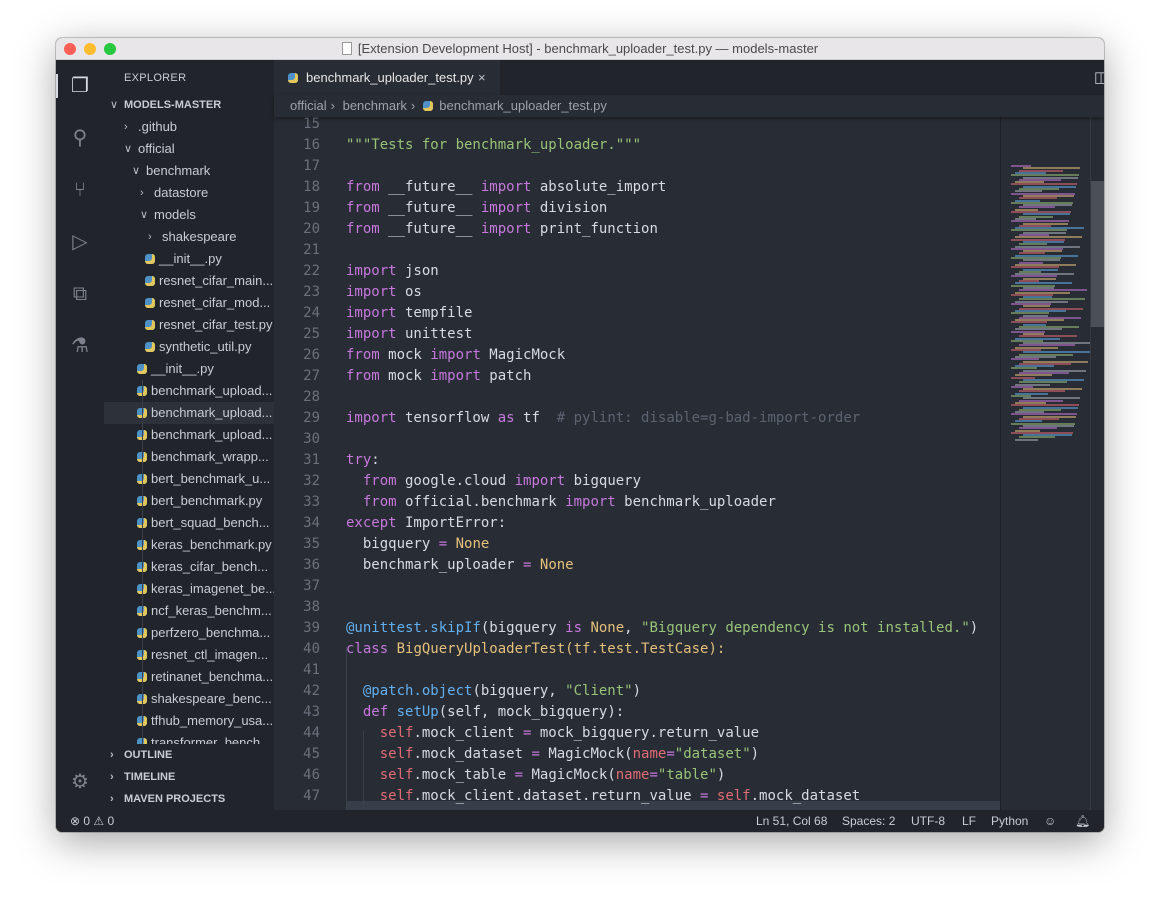 Image resolution: width=1160 pixels, height=907 pixels. Describe the element at coordinates (308, 105) in the screenshot. I see `breadcrumb-official: official` at that location.